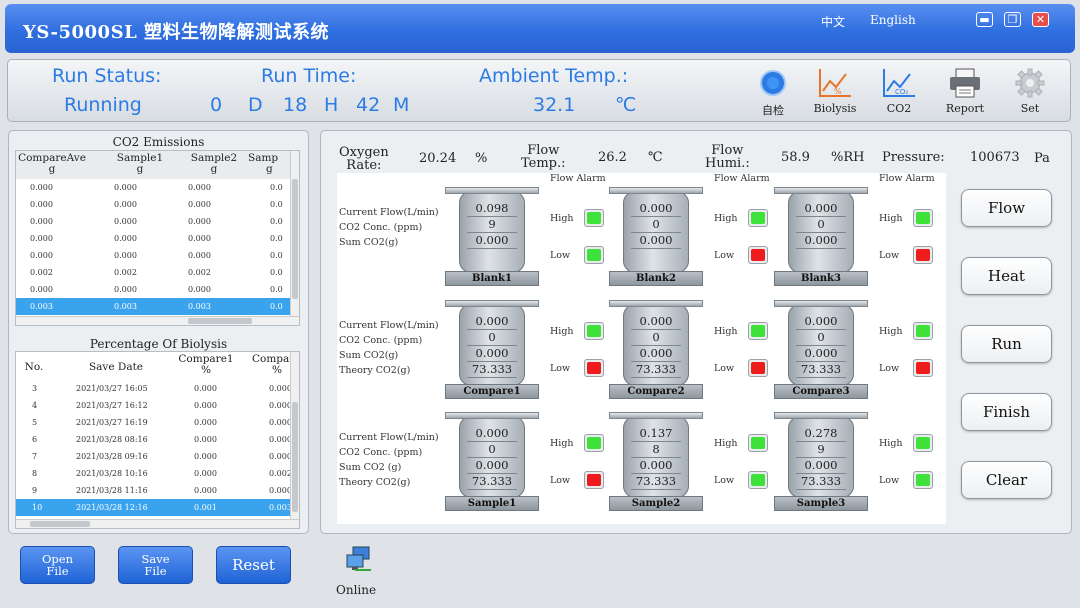  I want to click on biolysis-header-date: Save Date, so click(116, 367).